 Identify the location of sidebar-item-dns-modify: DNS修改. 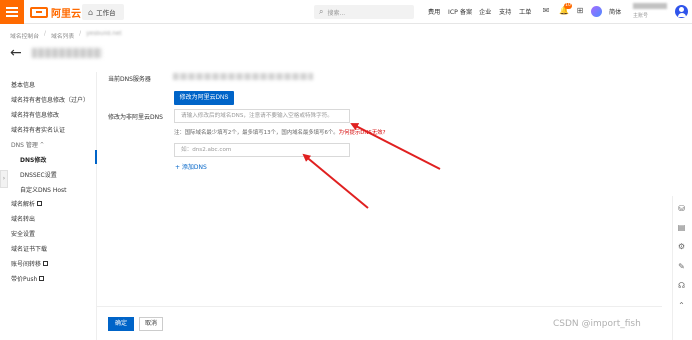
(33, 159).